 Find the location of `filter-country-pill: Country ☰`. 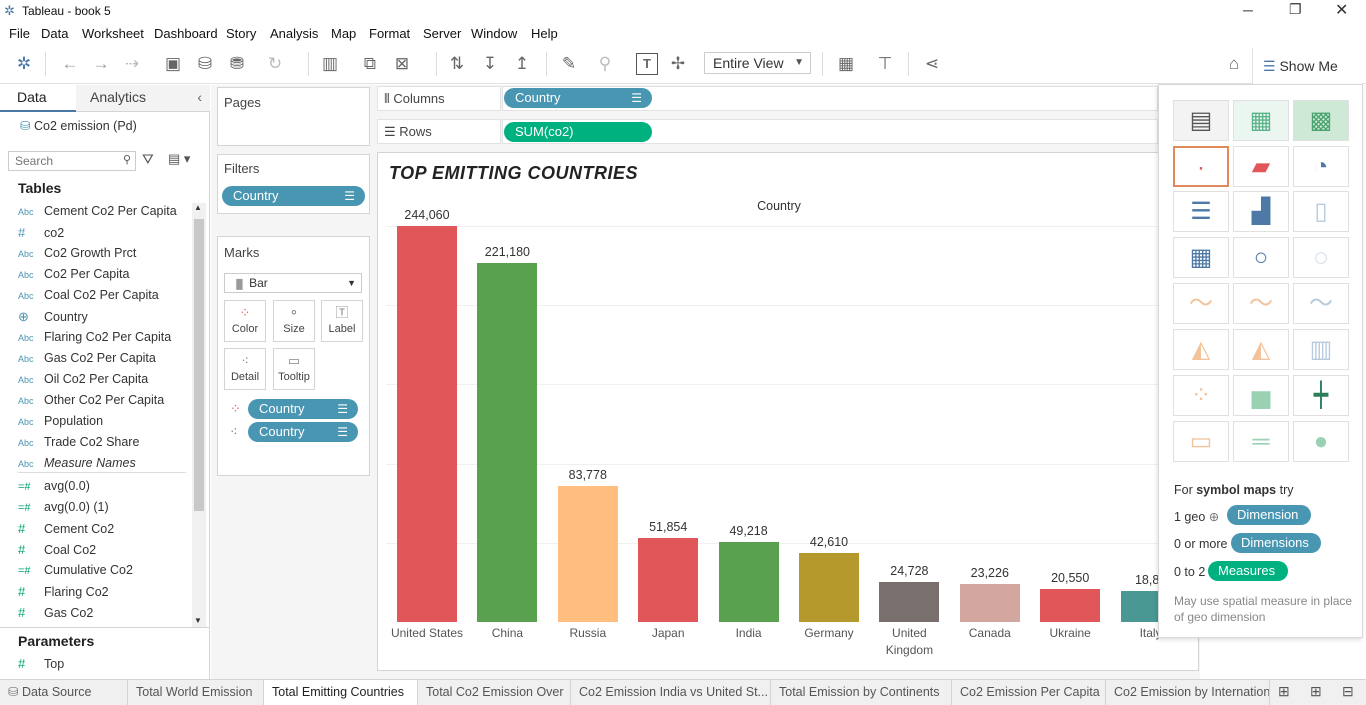

filter-country-pill: Country ☰ is located at coordinates (293, 196).